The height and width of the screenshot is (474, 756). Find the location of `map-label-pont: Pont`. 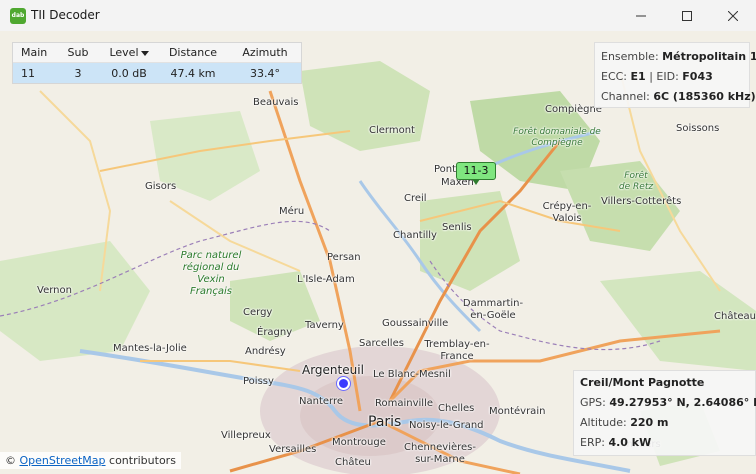

map-label-pont: Pont is located at coordinates (445, 169).